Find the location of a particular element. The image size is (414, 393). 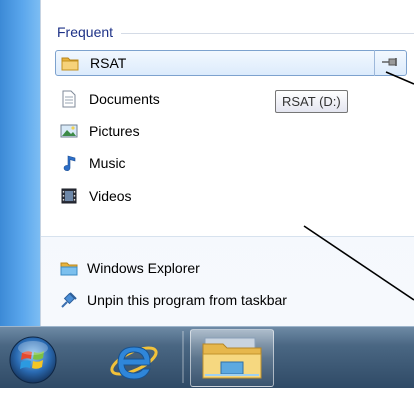

jumplist-item-pictures: Pictures is located at coordinates (231, 131).